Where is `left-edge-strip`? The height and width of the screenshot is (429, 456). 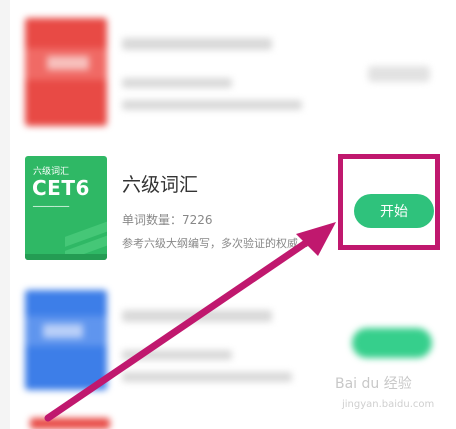
left-edge-strip is located at coordinates (5, 214).